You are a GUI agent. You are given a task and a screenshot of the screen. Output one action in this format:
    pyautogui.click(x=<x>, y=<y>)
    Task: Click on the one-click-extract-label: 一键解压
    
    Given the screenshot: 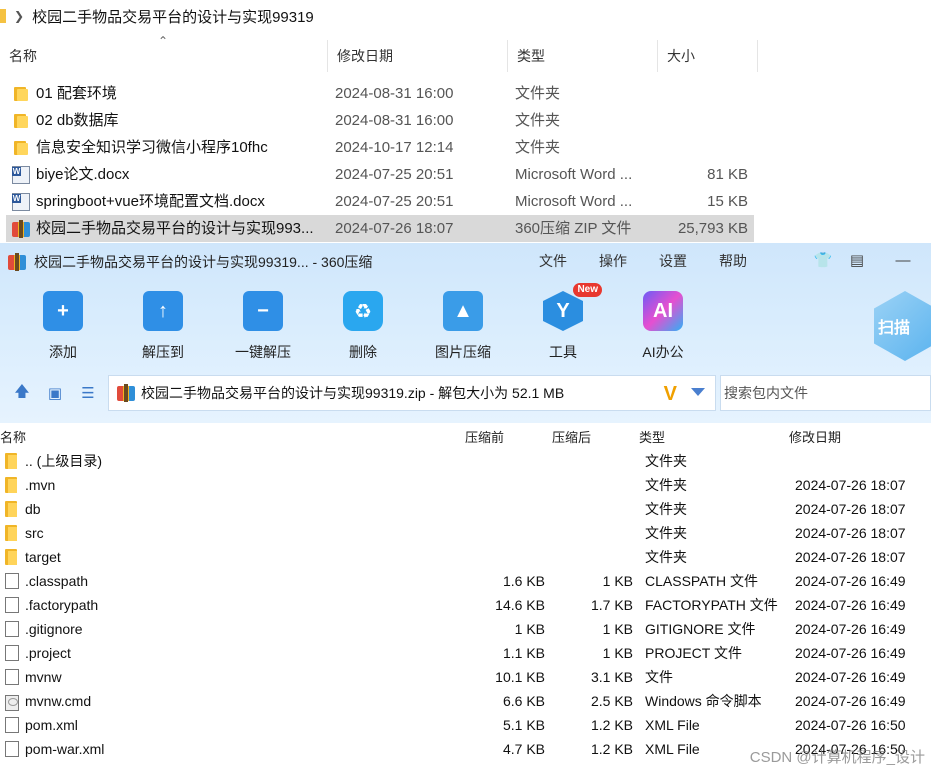 What is the action you would take?
    pyautogui.click(x=263, y=352)
    